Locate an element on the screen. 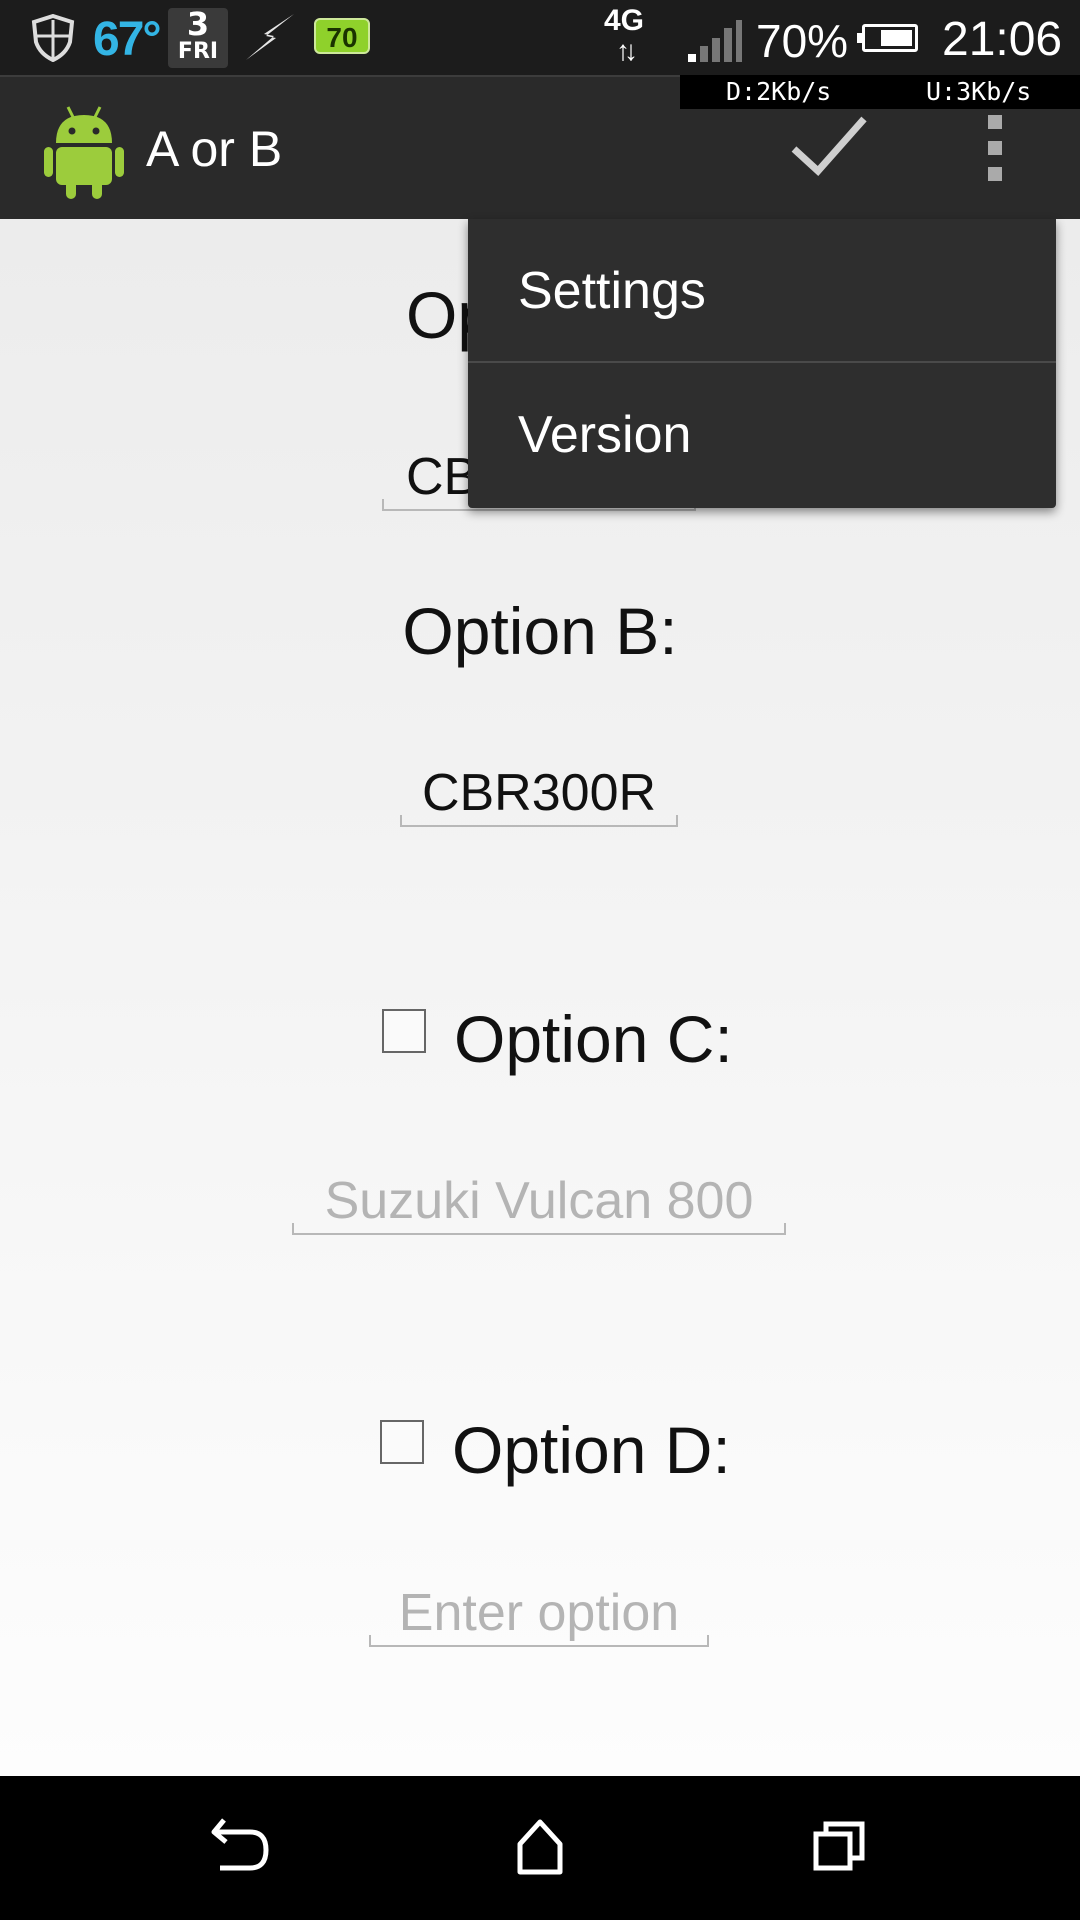 The height and width of the screenshot is (1920, 1080). date-widget: 3 FRI is located at coordinates (198, 38).